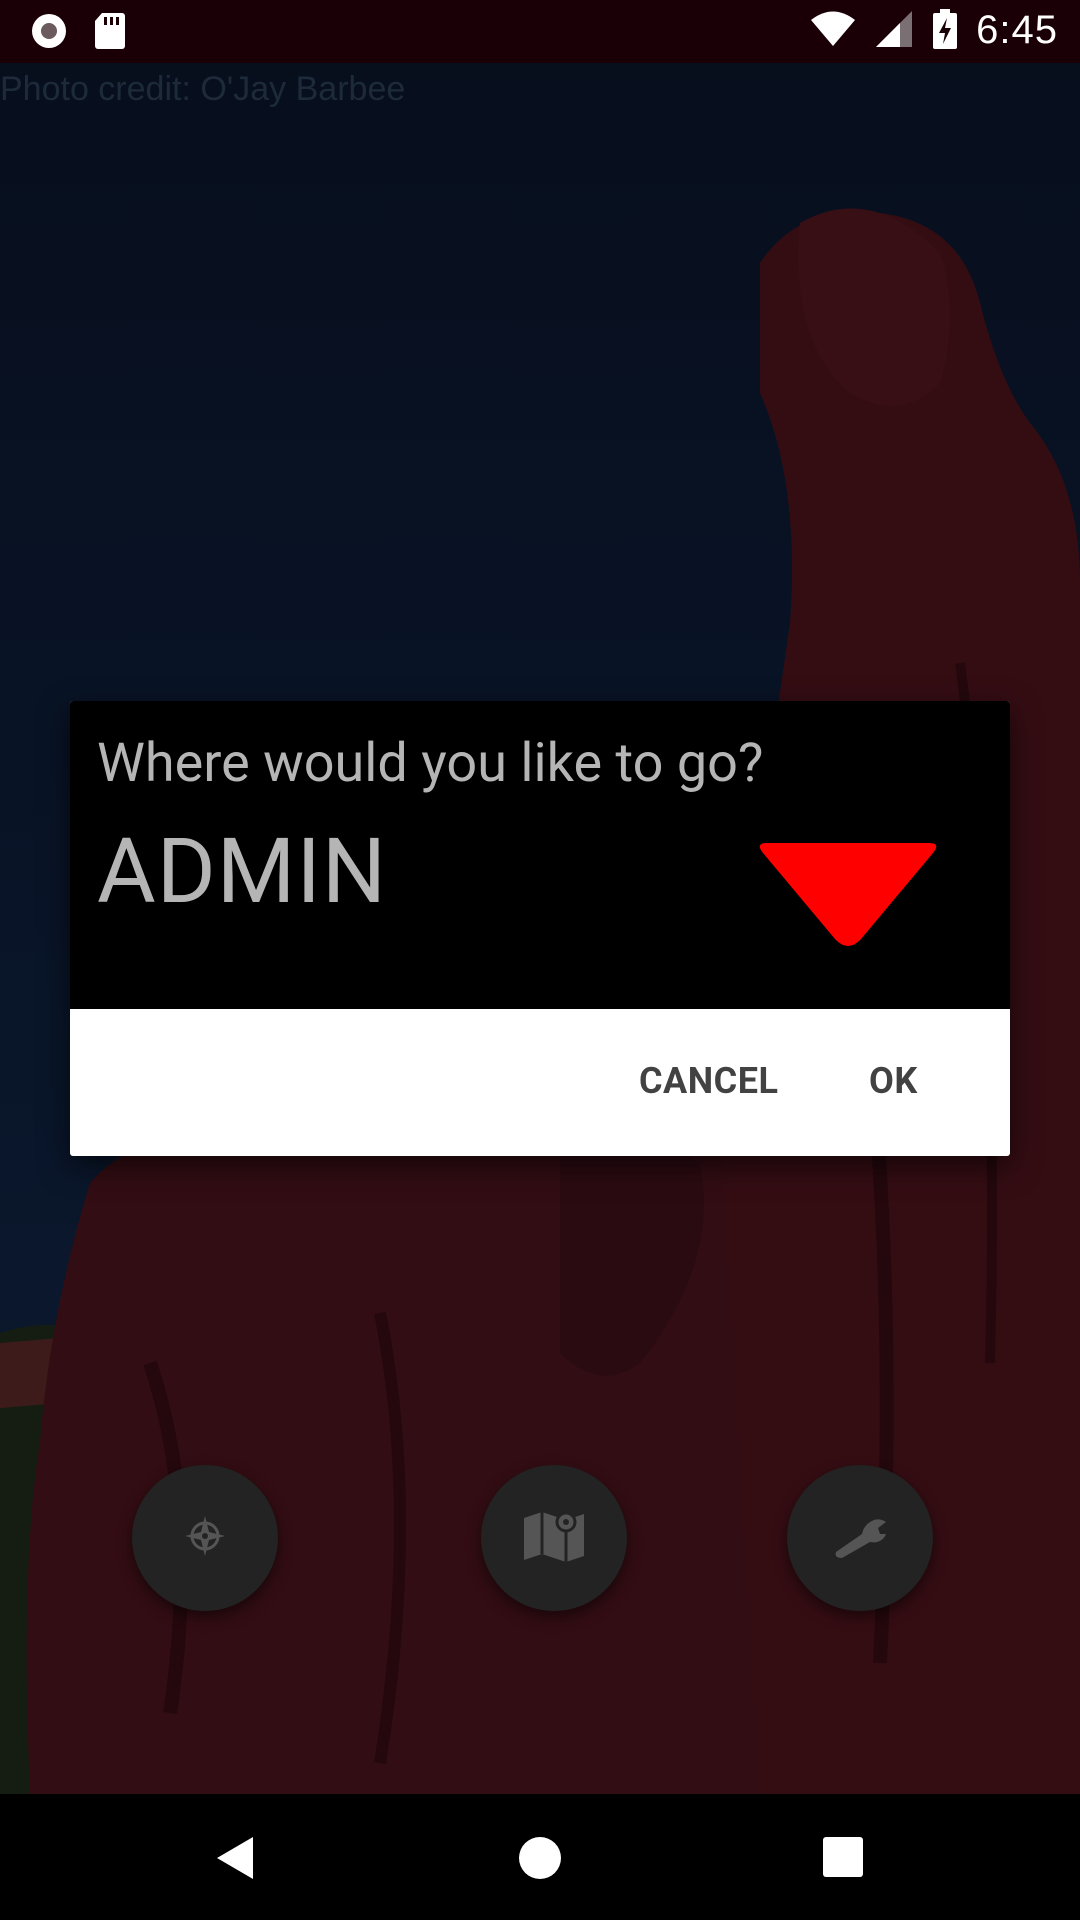 The height and width of the screenshot is (1920, 1080). Describe the element at coordinates (848, 900) in the screenshot. I see `dropdown-arrow-icon` at that location.